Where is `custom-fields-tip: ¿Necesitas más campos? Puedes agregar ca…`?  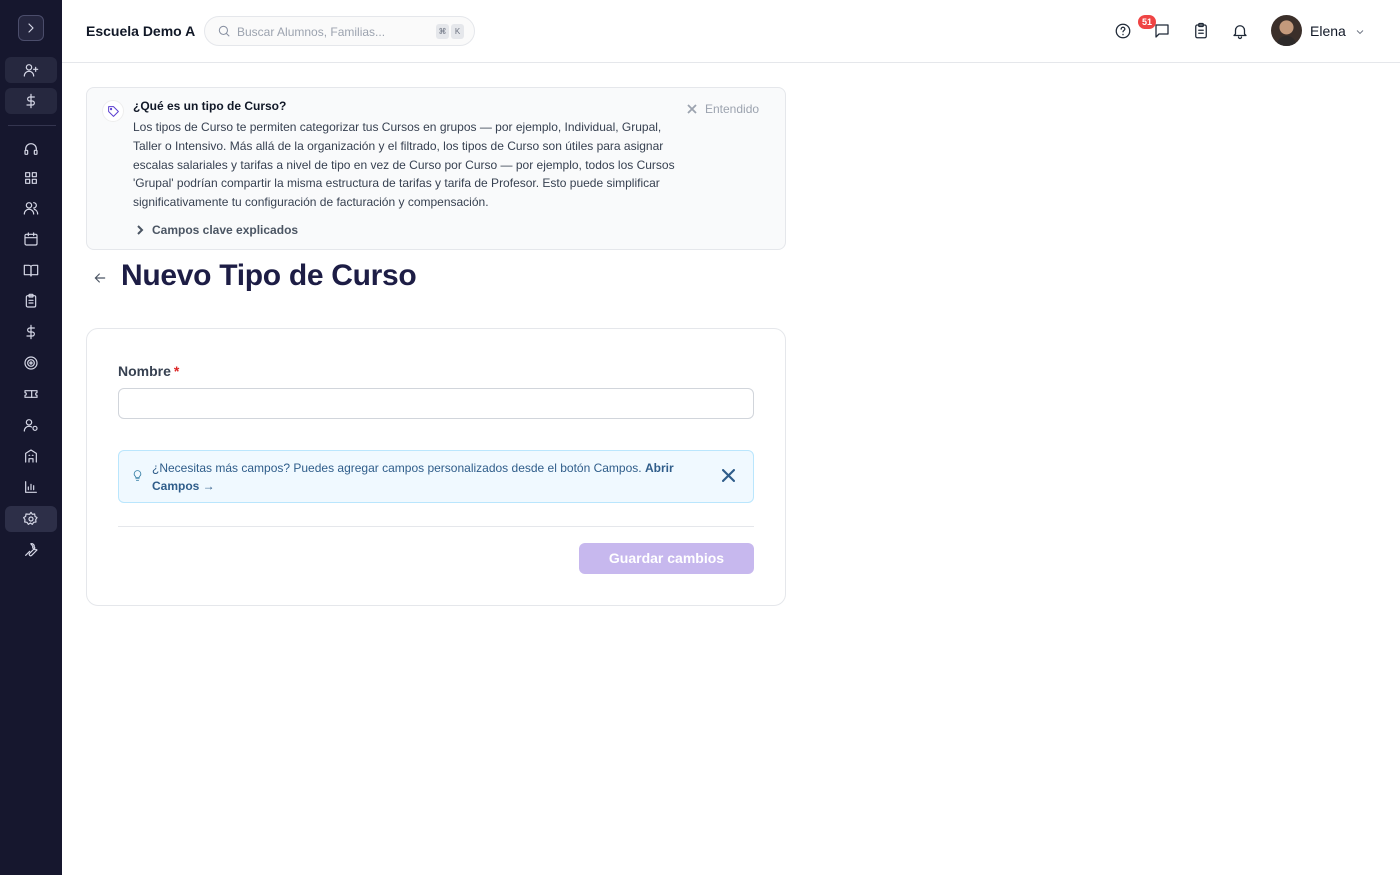 custom-fields-tip: ¿Necesitas más campos? Puedes agregar ca… is located at coordinates (436, 476).